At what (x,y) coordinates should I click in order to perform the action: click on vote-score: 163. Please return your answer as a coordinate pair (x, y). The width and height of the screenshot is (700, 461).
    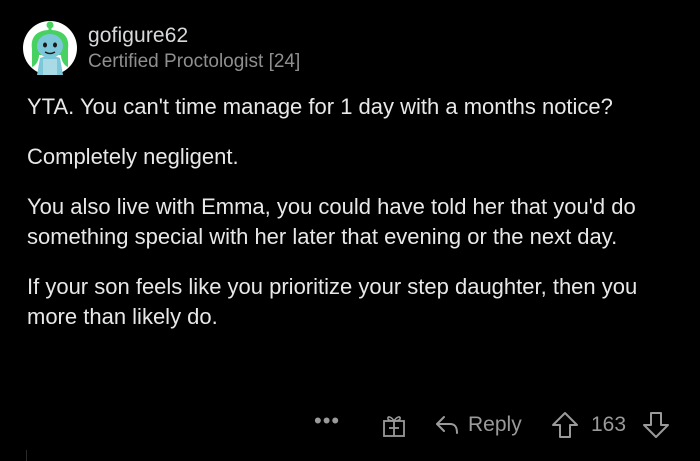
    Looking at the image, I should click on (609, 424).